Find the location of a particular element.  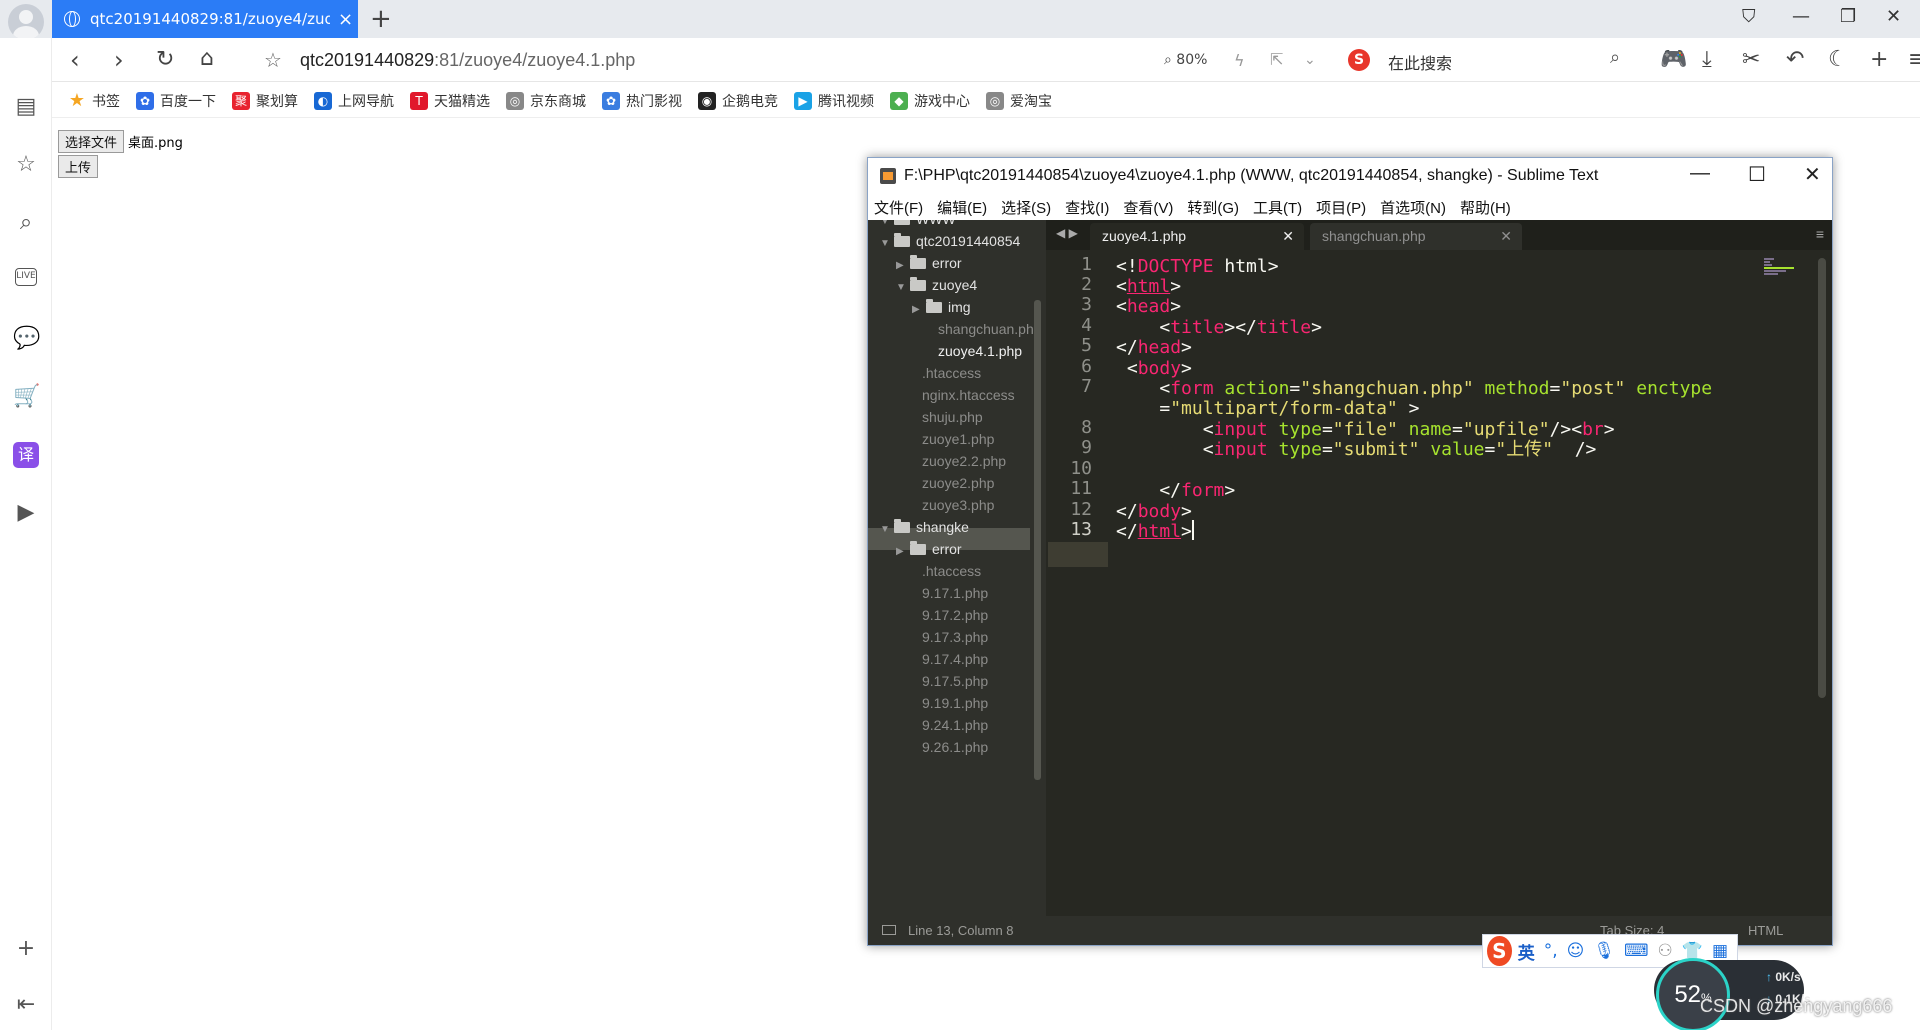

search-box: S 在此搜索 ⌕ is located at coordinates (1489, 61).